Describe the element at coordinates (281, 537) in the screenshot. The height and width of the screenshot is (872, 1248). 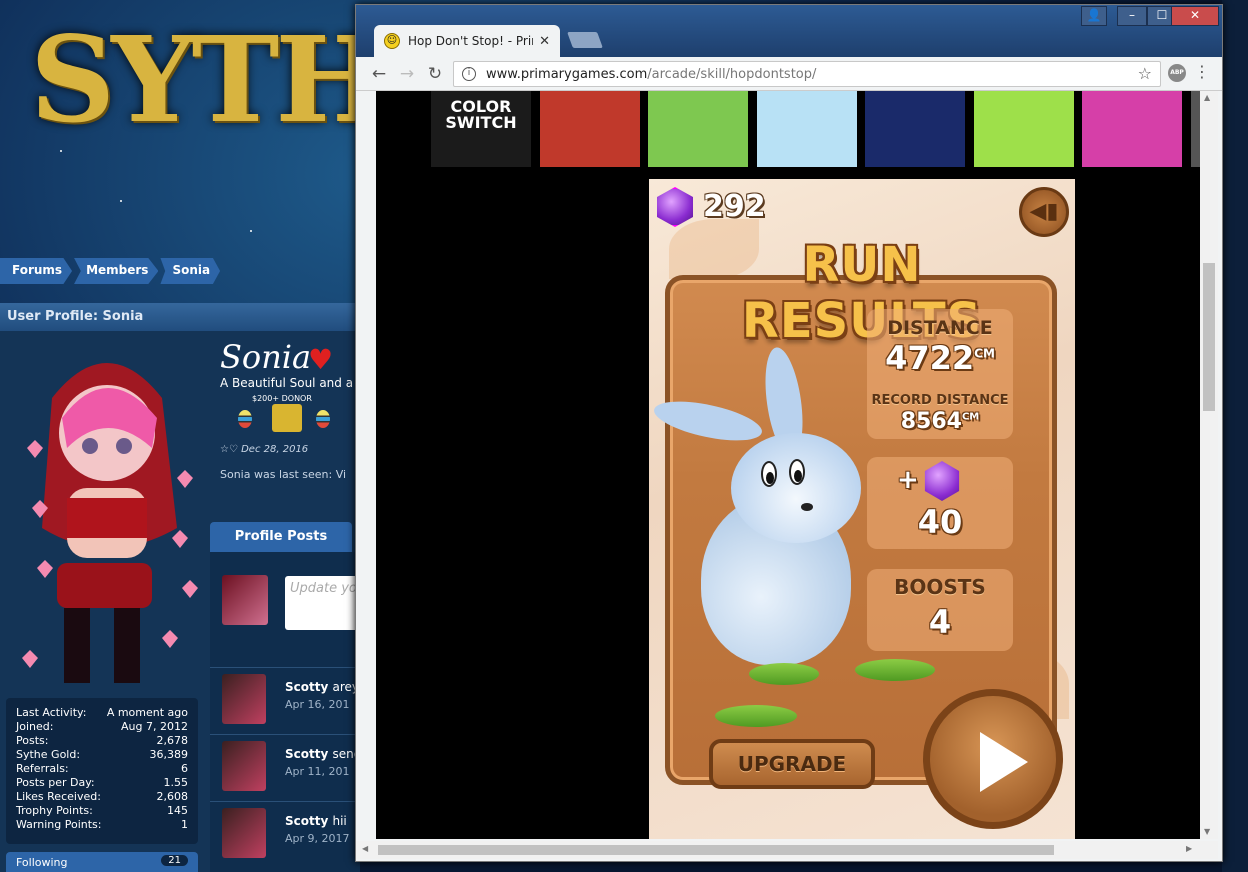
I see `tab-profile-posts: Profile Posts` at that location.